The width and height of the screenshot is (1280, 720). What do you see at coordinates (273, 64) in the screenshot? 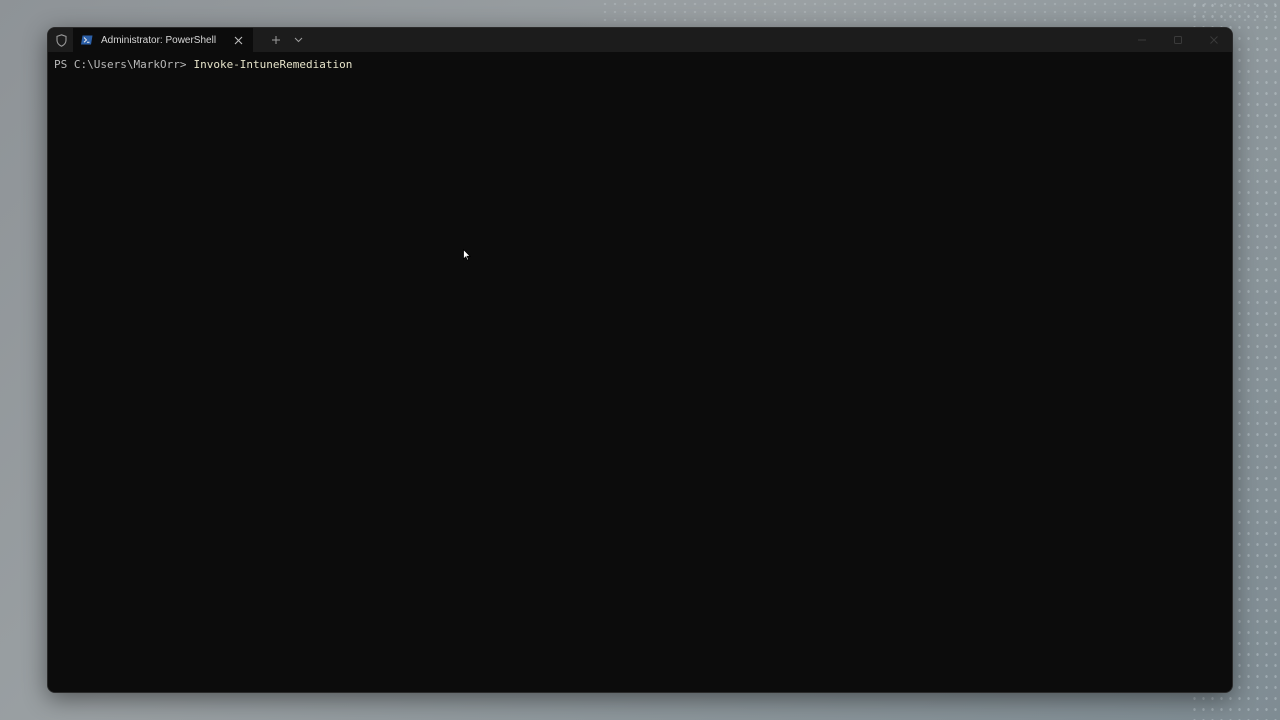
I see `command-text: Invoke-IntuneRemediation` at bounding box center [273, 64].